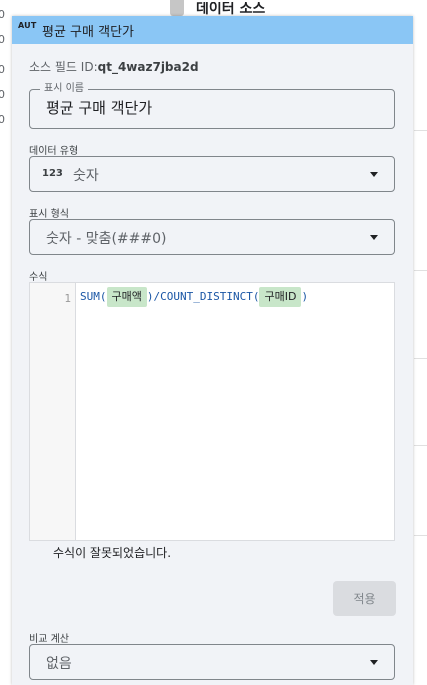 This screenshot has height=685, width=427. Describe the element at coordinates (203, 296) in the screenshot. I see `formula-token: )/COUNT_DISTINCT(` at that location.